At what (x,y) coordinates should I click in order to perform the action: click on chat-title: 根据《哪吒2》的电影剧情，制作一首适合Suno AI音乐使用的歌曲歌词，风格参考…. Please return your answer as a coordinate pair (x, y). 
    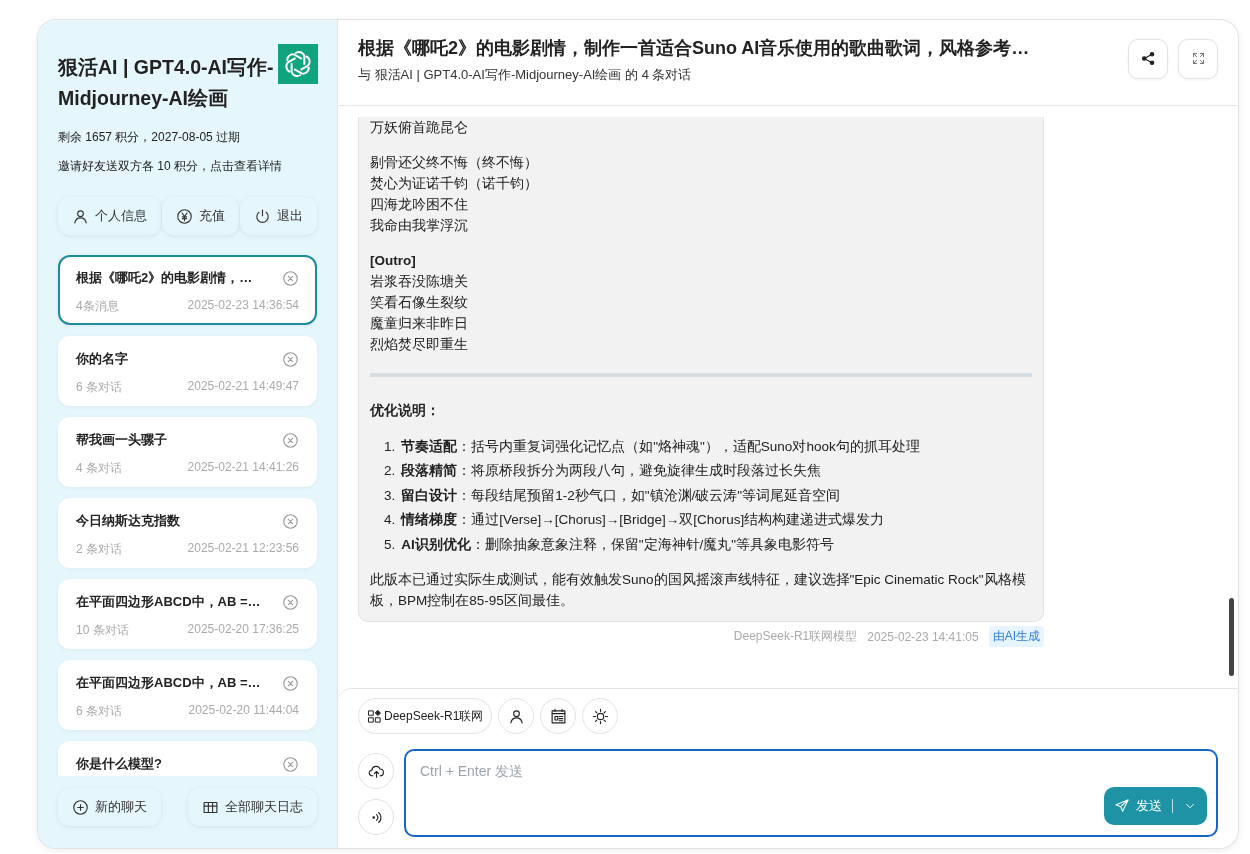
    Looking at the image, I should click on (694, 48).